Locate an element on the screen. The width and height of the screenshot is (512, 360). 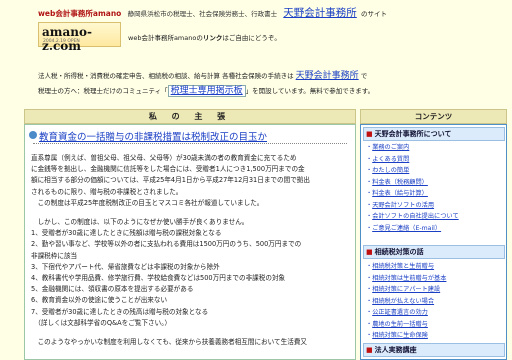
site-suffix: のサイト is located at coordinates (374, 14).